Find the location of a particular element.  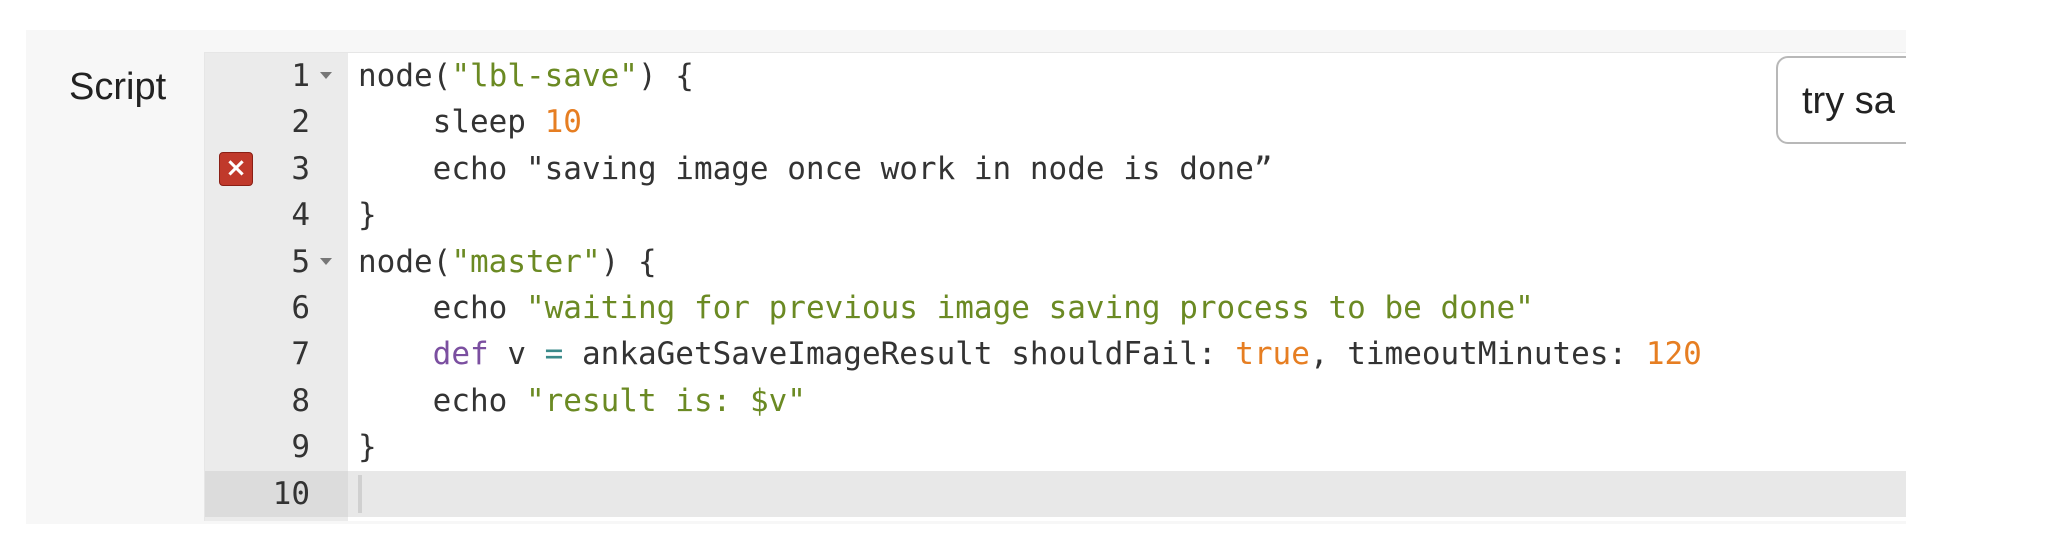

code-token: true is located at coordinates (1272, 354).